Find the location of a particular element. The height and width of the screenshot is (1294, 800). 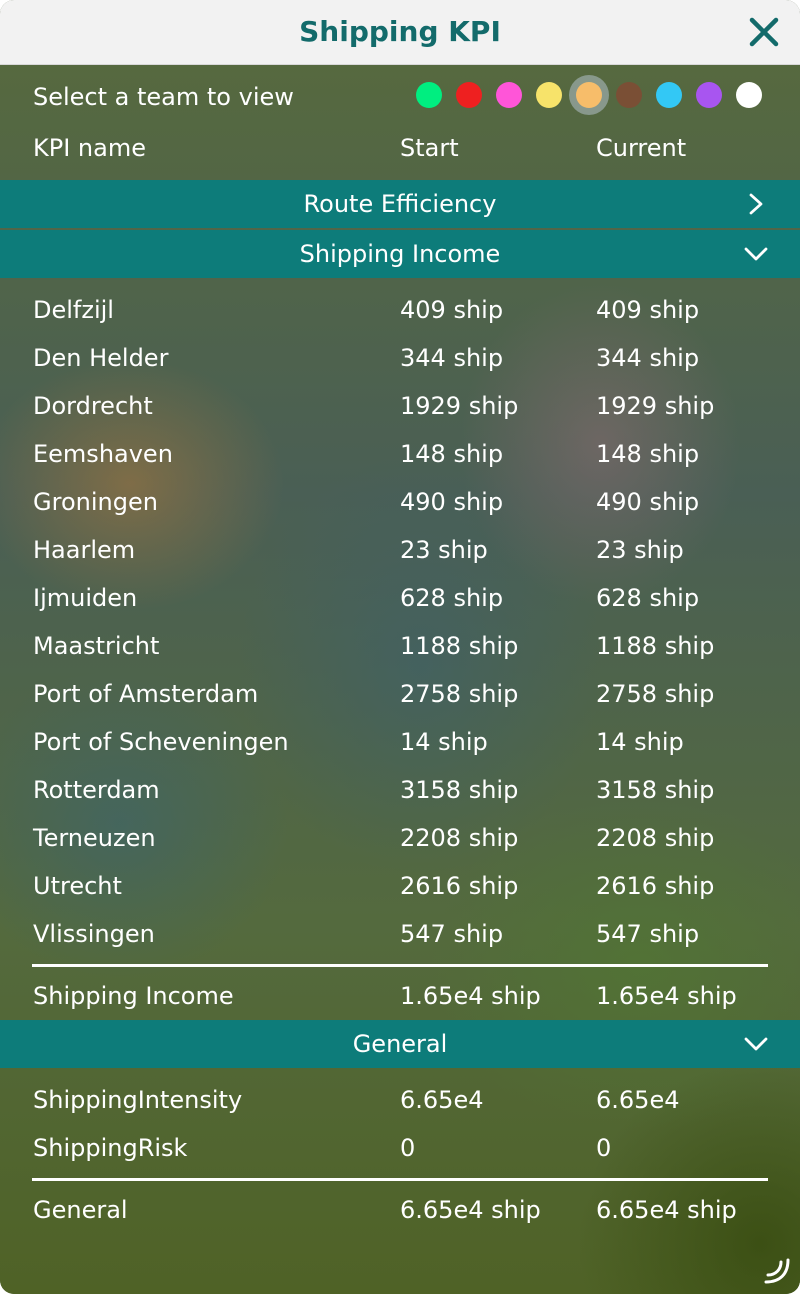

kpi-start-value: 14 ship is located at coordinates (444, 742).